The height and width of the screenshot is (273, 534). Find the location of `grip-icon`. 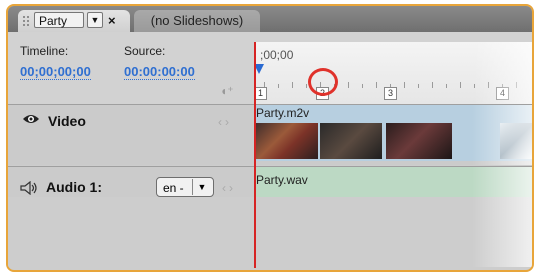

grip-icon is located at coordinates (26, 21).